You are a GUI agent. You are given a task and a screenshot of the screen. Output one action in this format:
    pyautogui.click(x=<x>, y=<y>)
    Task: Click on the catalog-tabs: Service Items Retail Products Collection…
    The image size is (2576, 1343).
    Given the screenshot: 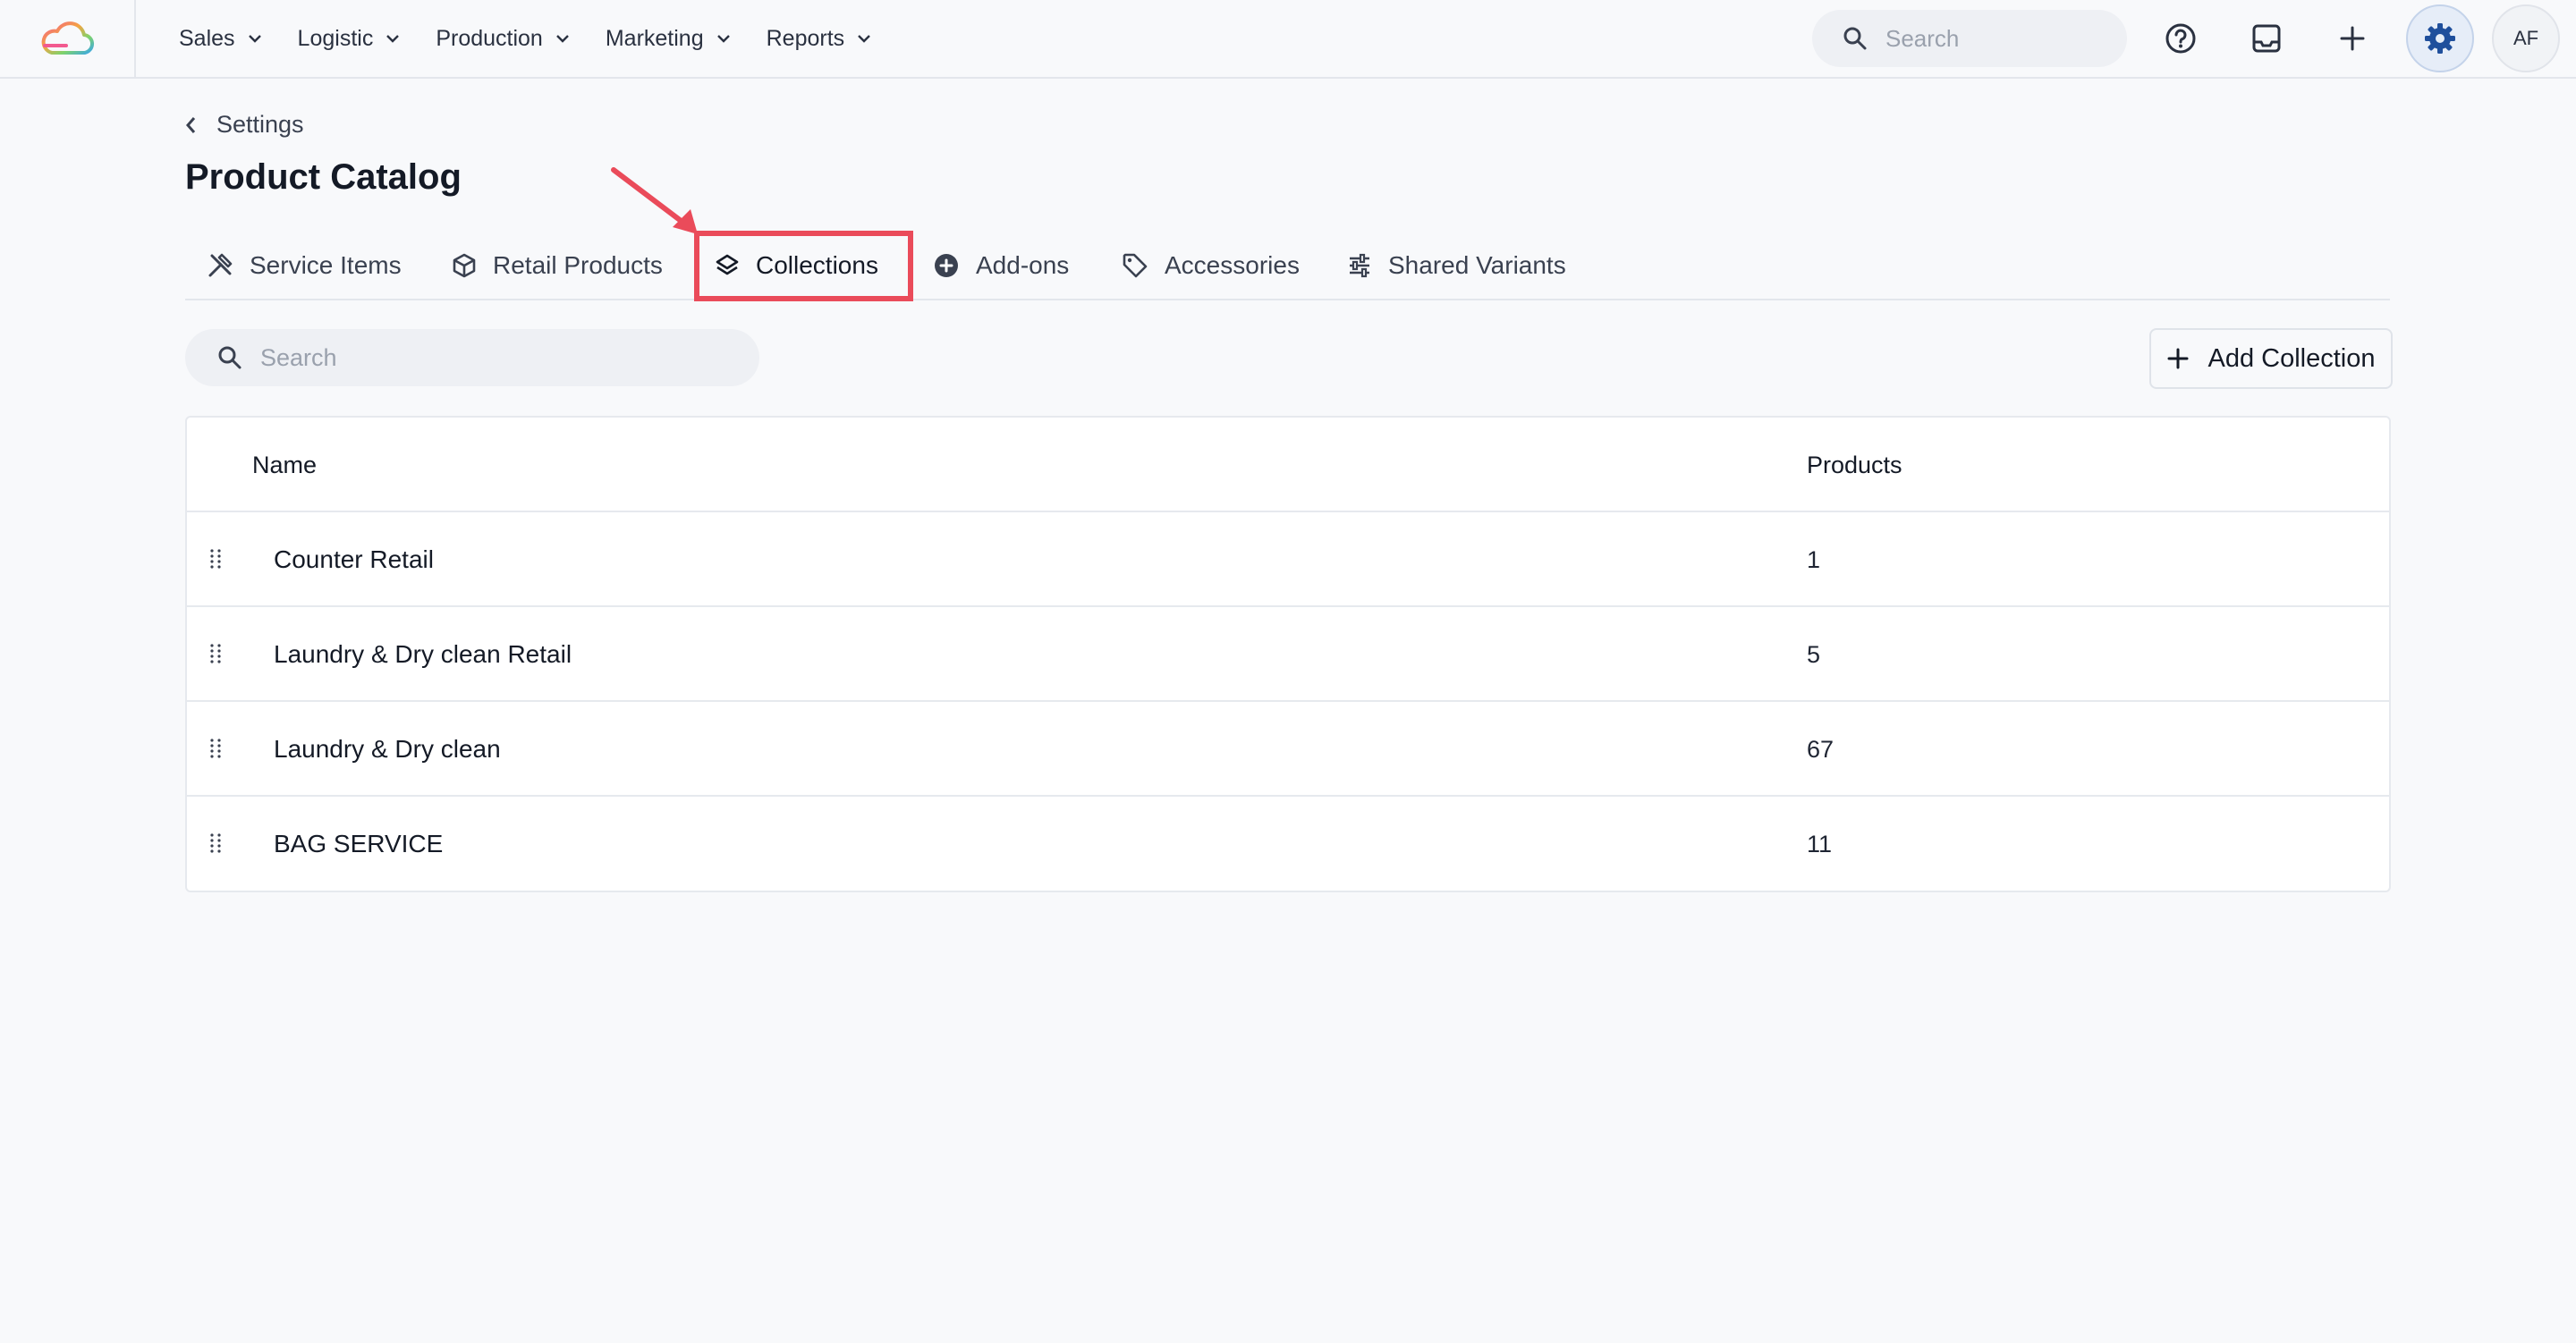 What is the action you would take?
    pyautogui.click(x=1287, y=265)
    